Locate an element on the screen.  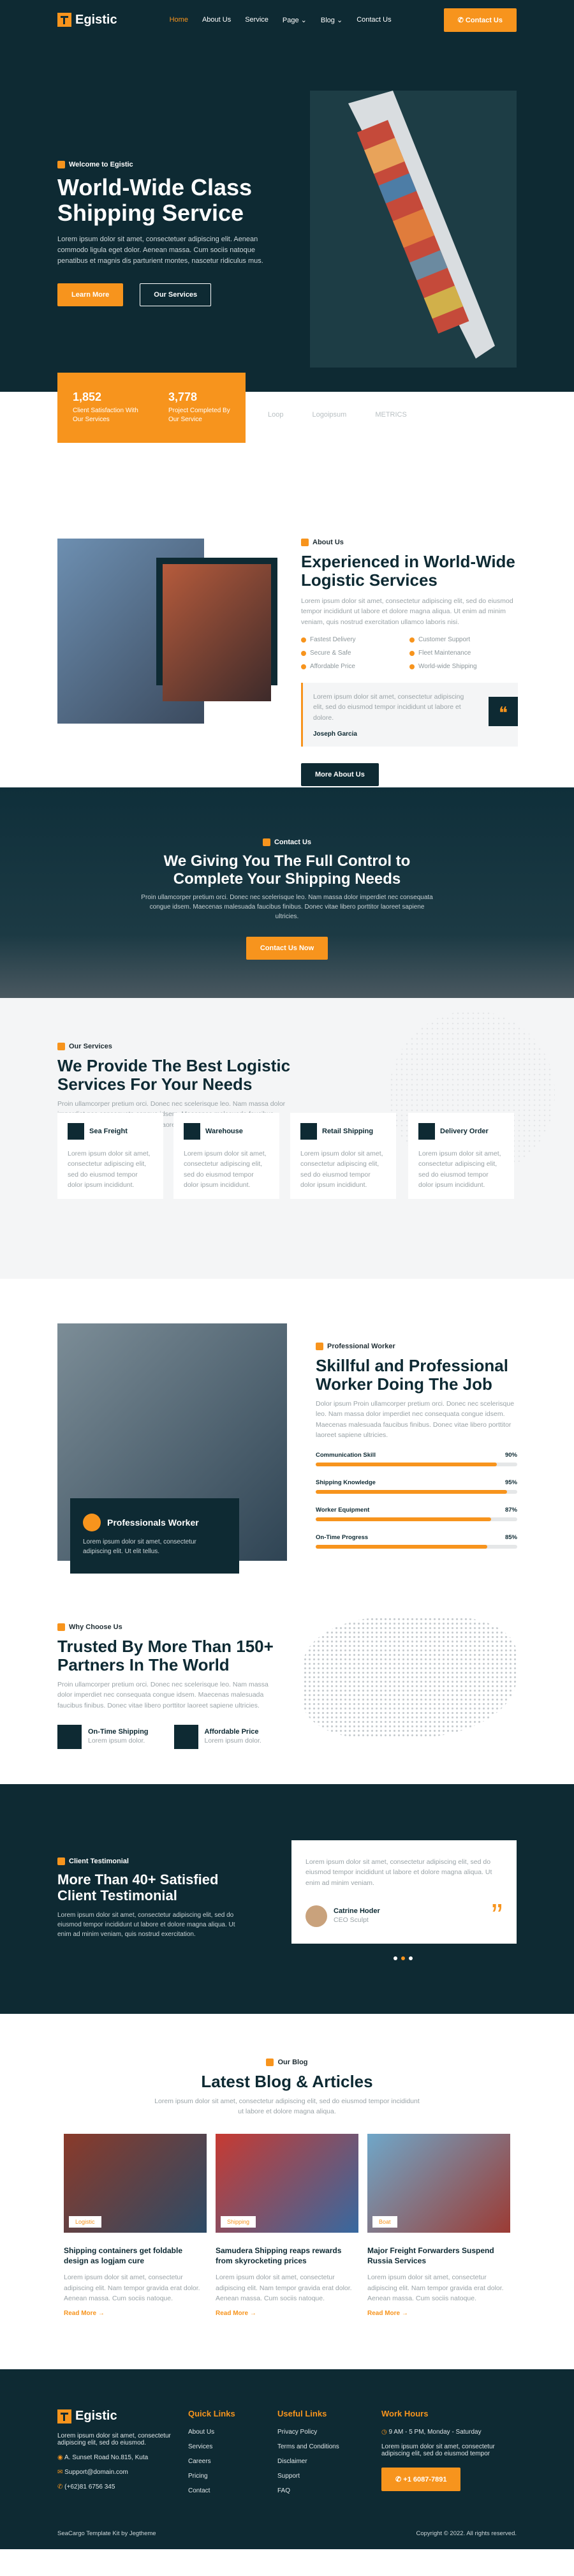
price-tag-icon is located at coordinates (185, 1737).